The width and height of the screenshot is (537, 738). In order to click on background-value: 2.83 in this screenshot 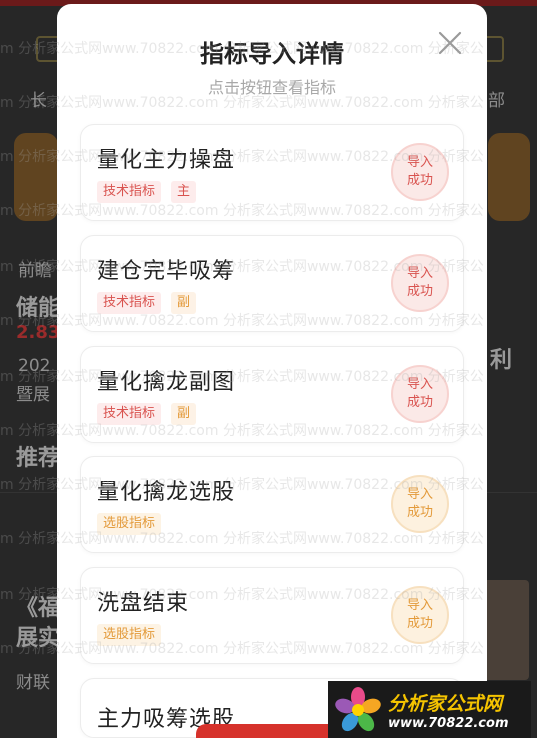, I will do `click(38, 332)`.